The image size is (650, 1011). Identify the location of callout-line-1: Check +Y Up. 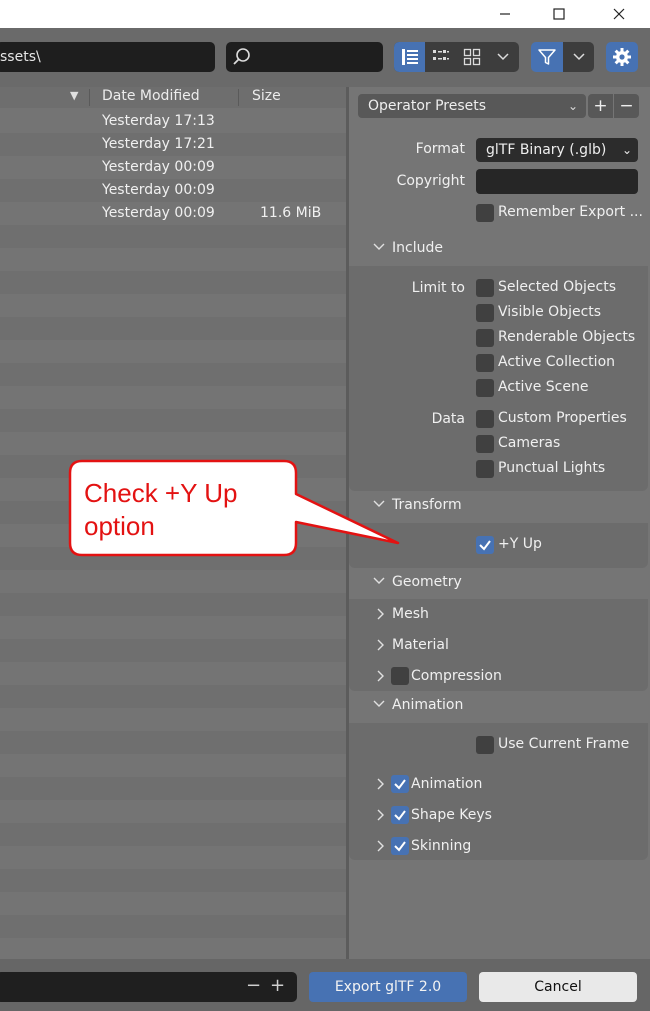
(161, 493).